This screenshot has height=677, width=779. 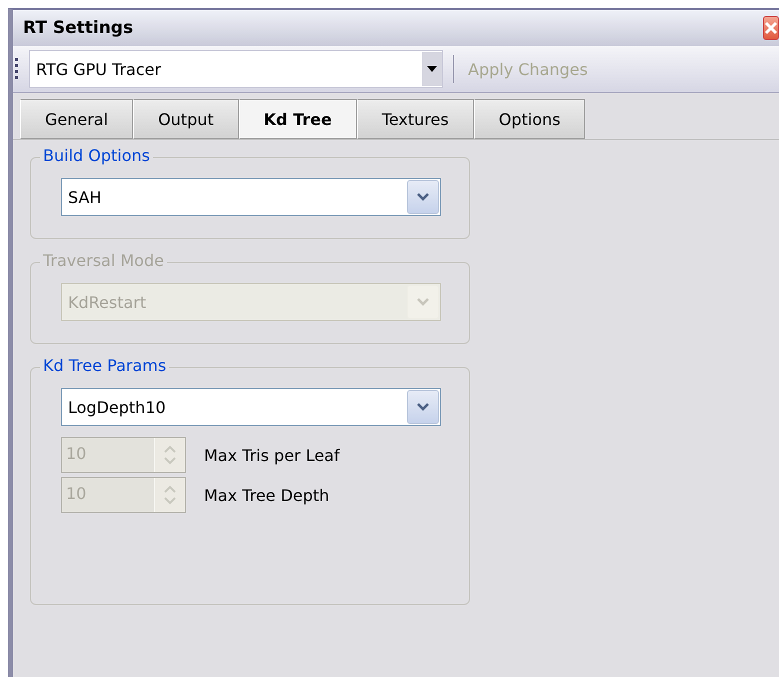 I want to click on tab: Output, so click(x=186, y=119).